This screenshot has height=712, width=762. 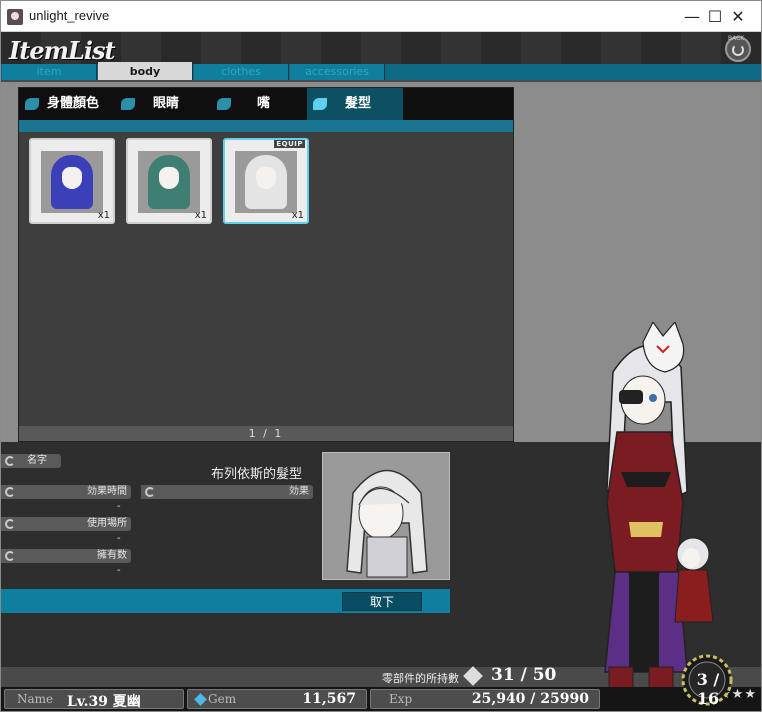 I want to click on tab-clothes: clothes, so click(x=241, y=72).